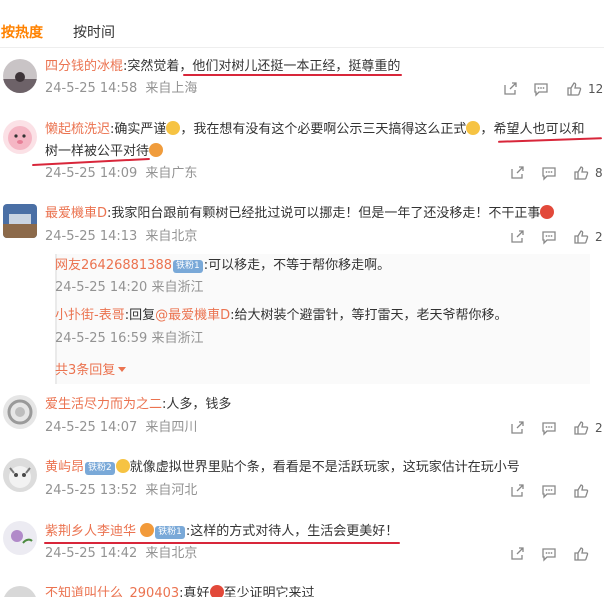 The image size is (604, 597). What do you see at coordinates (216, 591) in the screenshot?
I see `heart-emoji-icon` at bounding box center [216, 591].